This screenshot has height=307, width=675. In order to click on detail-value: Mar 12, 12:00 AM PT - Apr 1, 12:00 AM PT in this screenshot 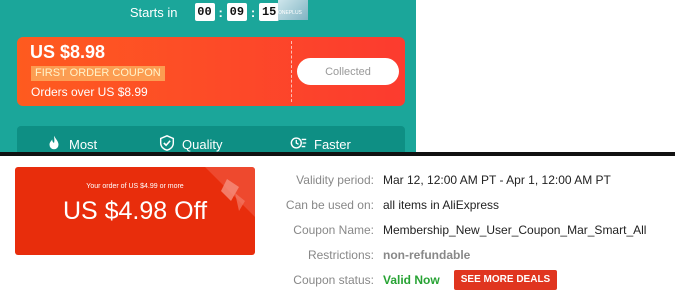, I will do `click(497, 180)`.